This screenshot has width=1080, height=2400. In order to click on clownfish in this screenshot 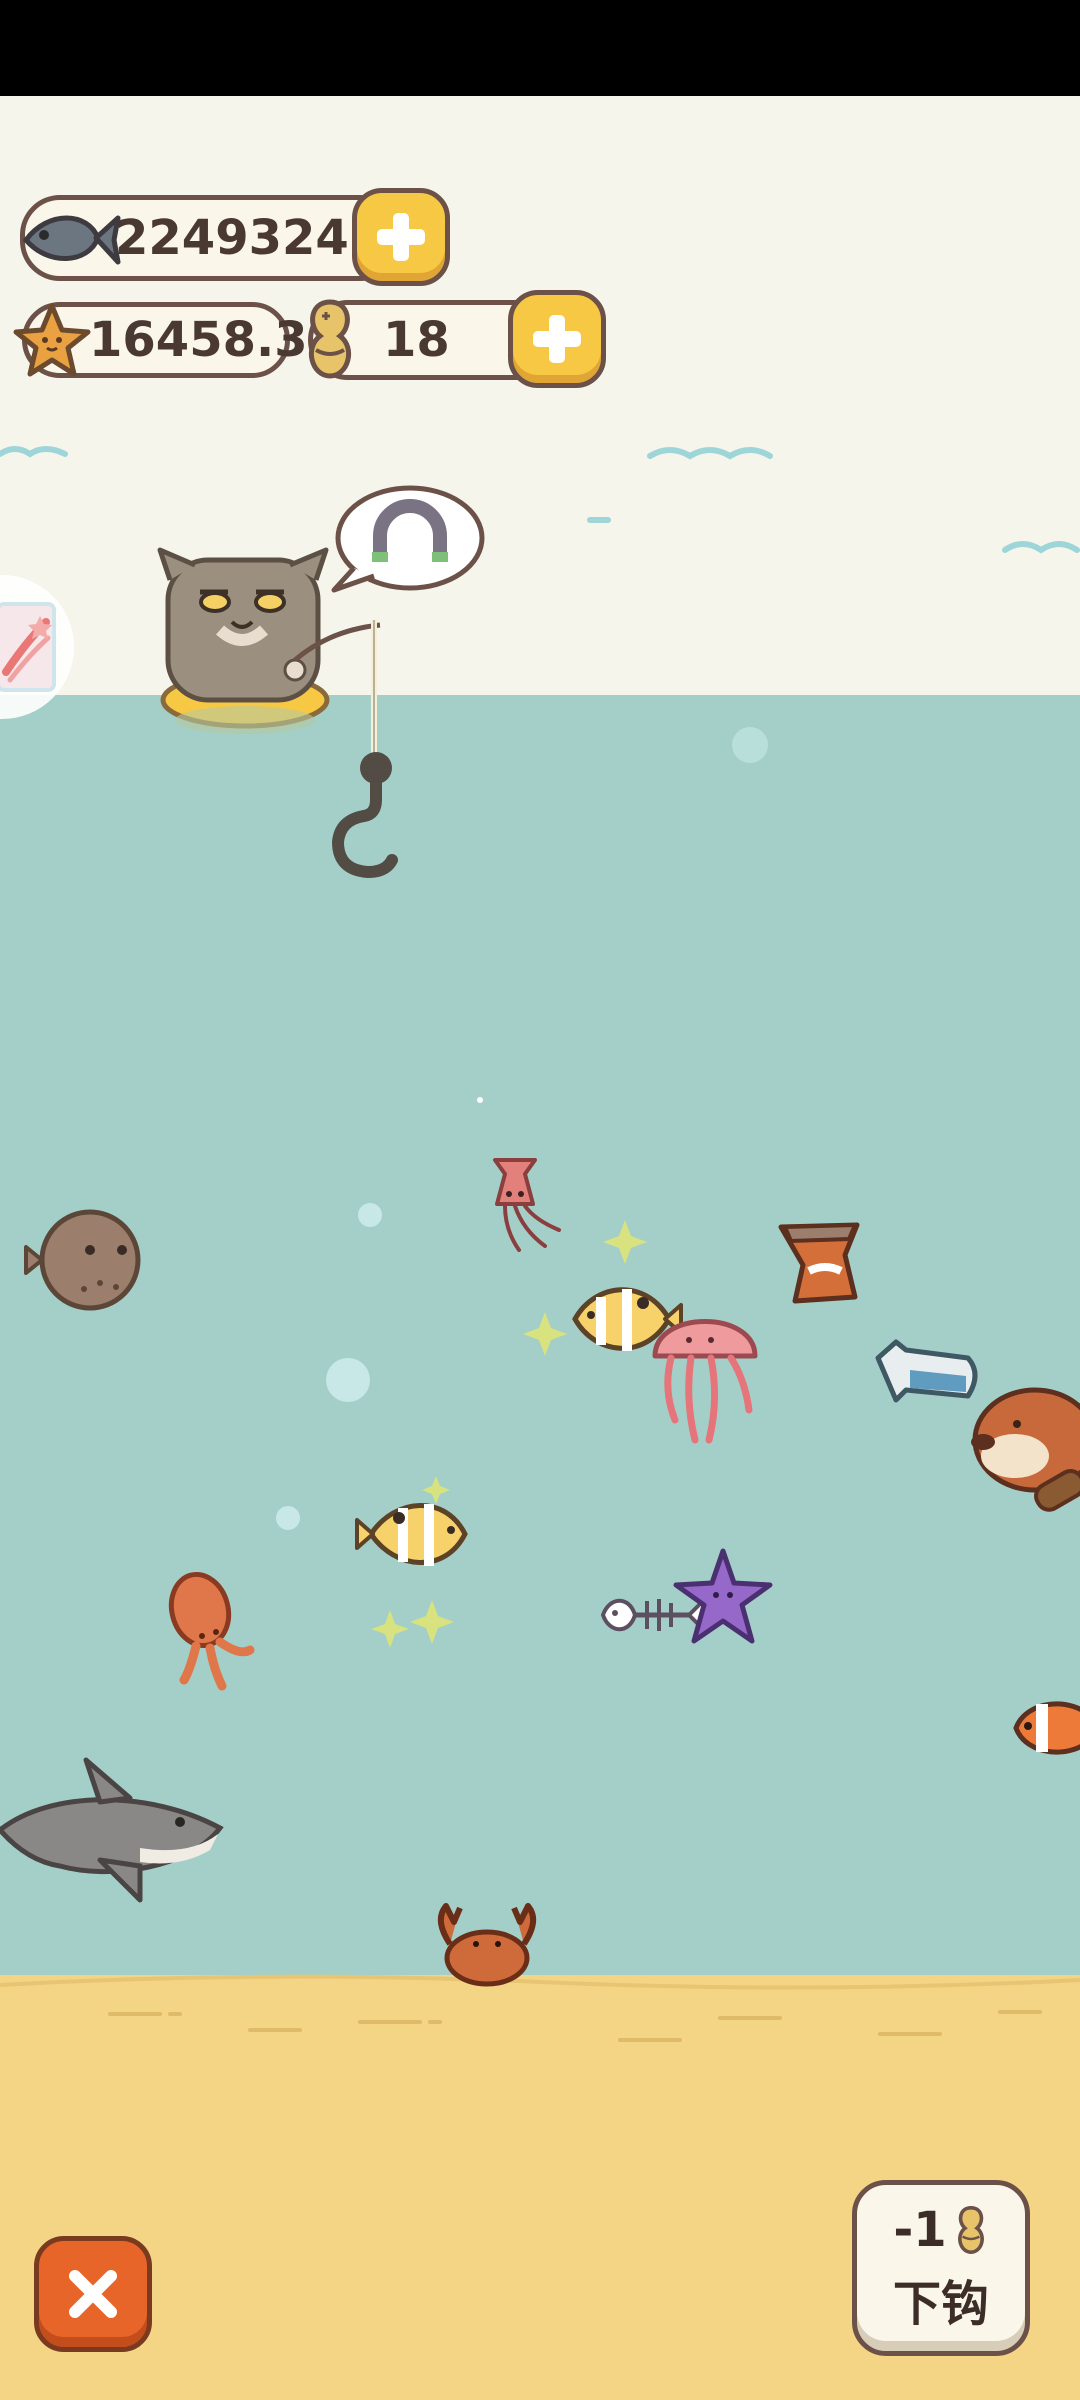, I will do `click(1046, 1728)`.